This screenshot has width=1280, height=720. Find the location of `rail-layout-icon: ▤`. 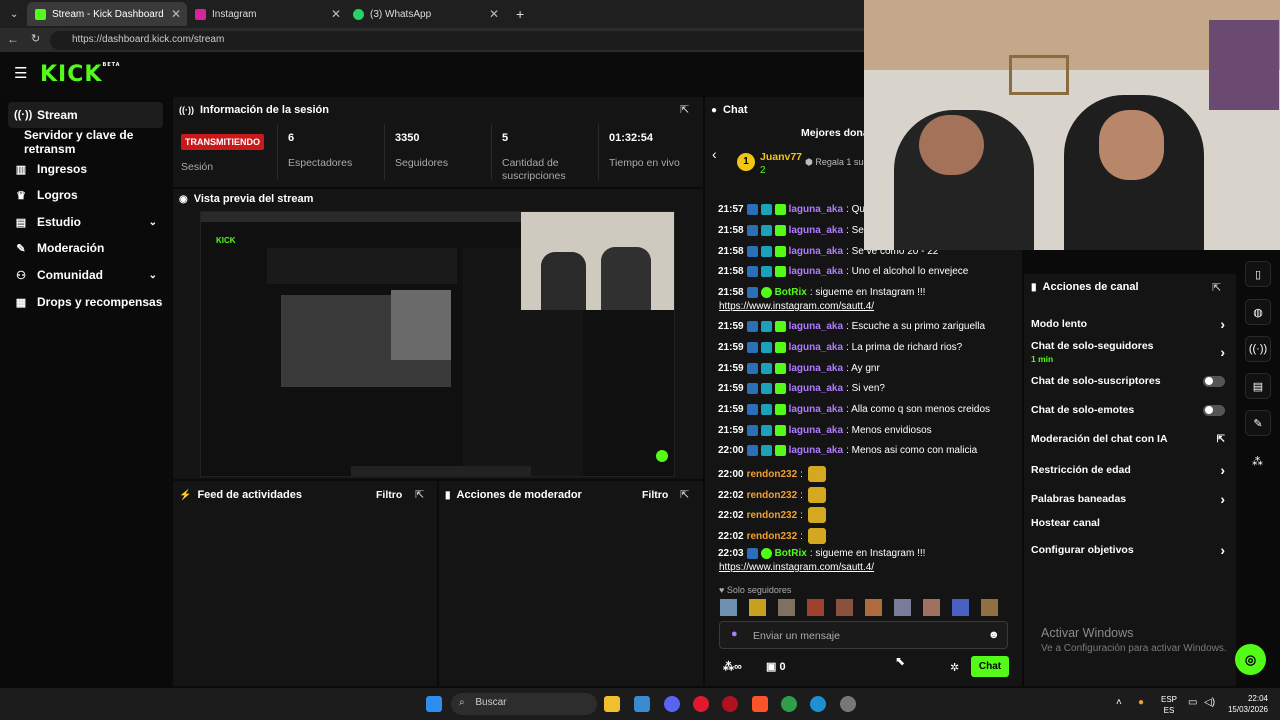

rail-layout-icon: ▤ is located at coordinates (1258, 386).